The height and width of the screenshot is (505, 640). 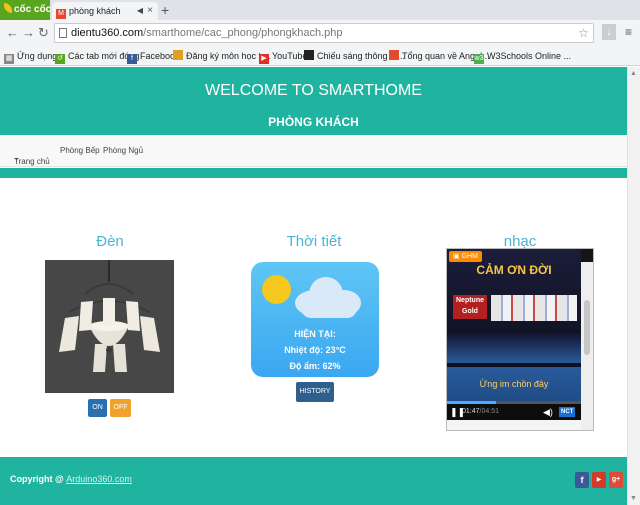 What do you see at coordinates (97, 408) in the screenshot?
I see `light-on-button: ON` at bounding box center [97, 408].